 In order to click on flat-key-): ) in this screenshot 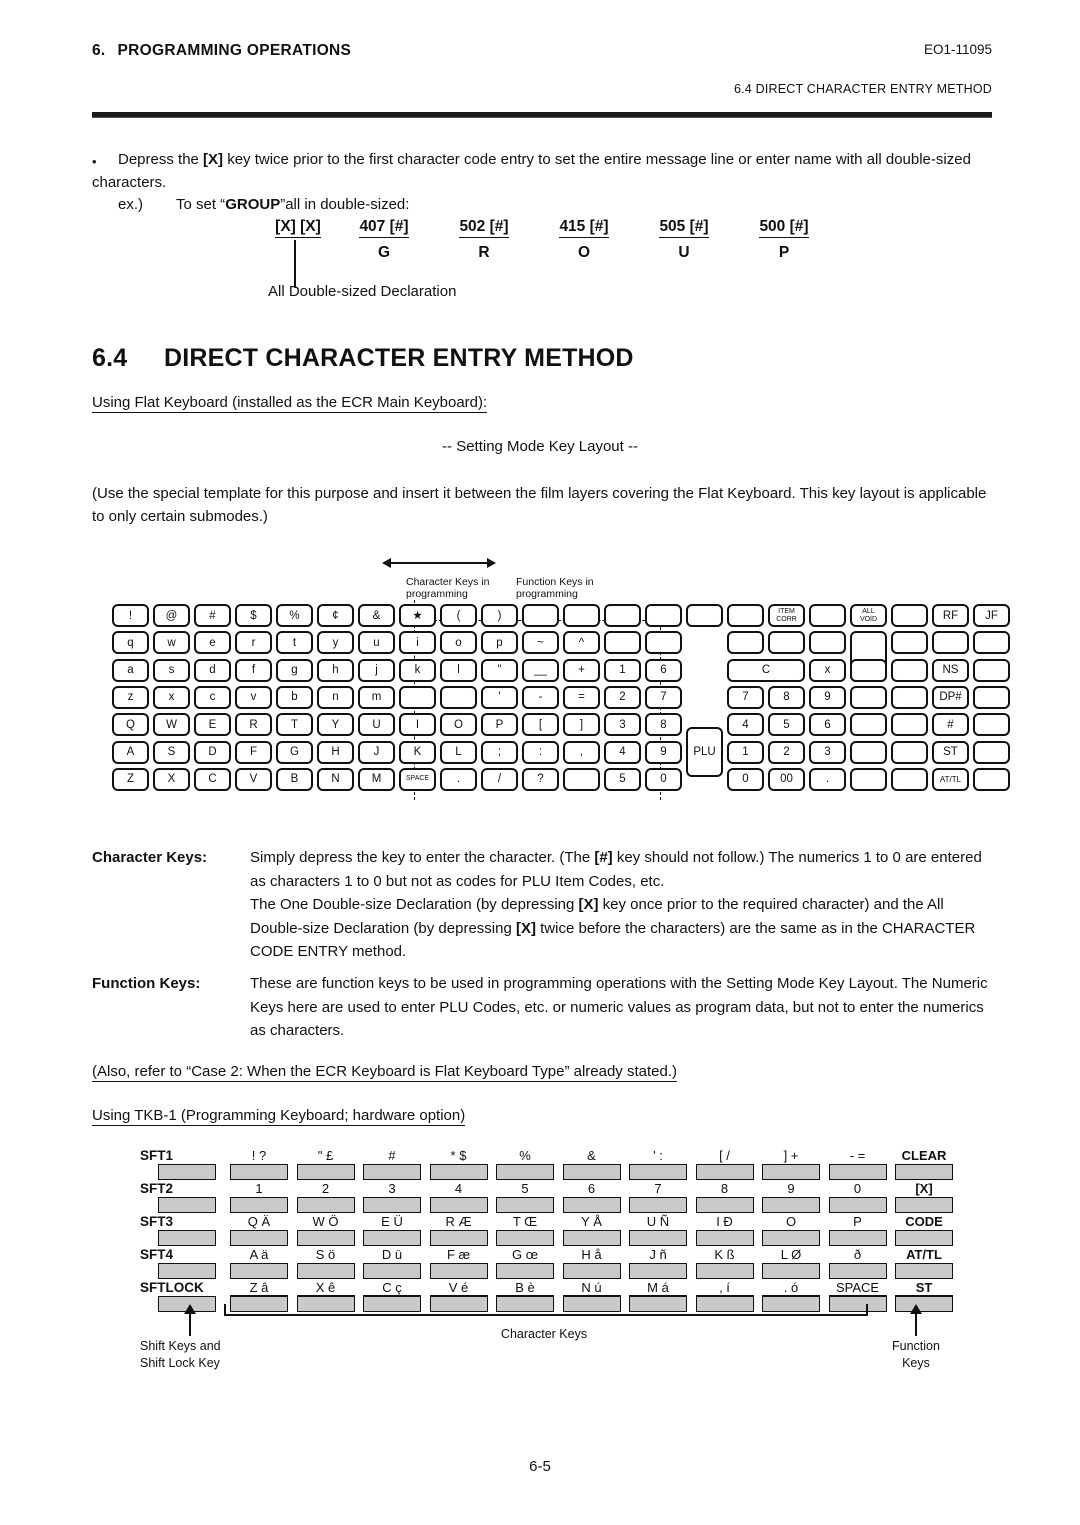, I will do `click(499, 615)`.